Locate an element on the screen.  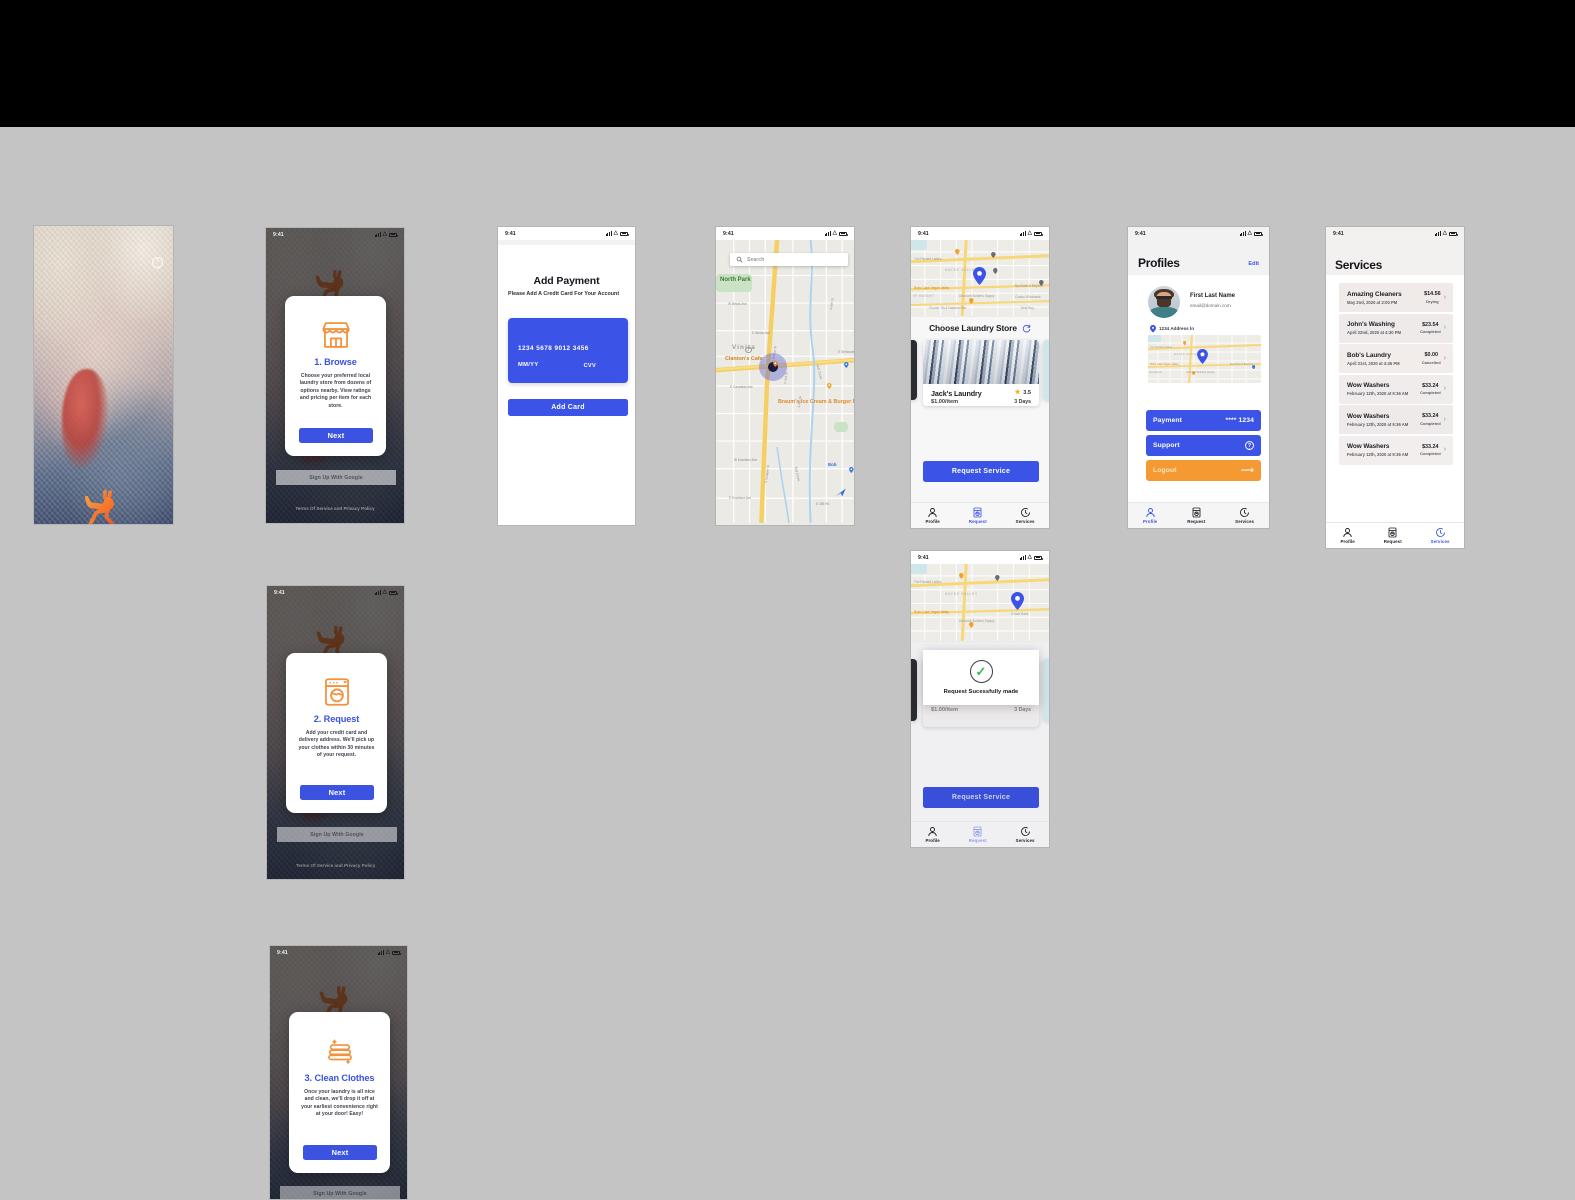
service-store: Wow Washers is located at coordinates (1368, 416).